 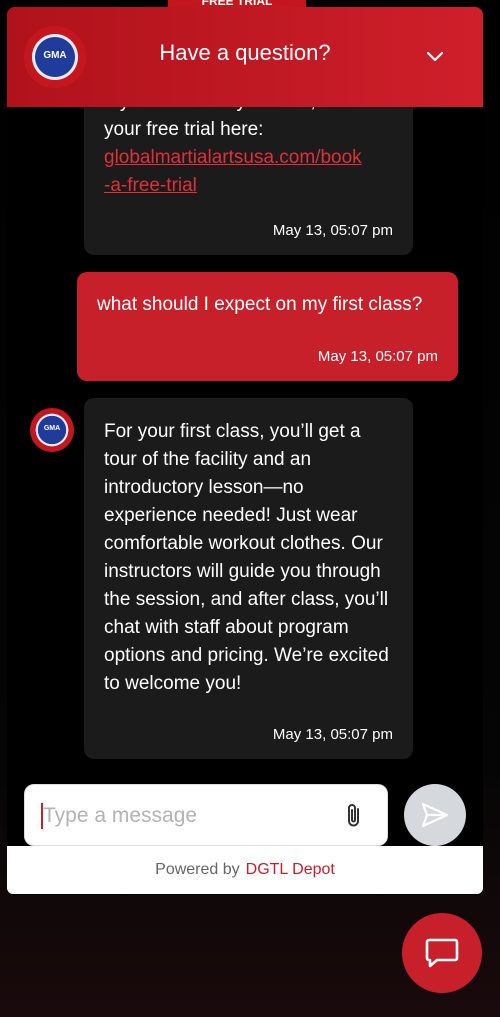 I want to click on chat-launcher-button, so click(x=442, y=953).